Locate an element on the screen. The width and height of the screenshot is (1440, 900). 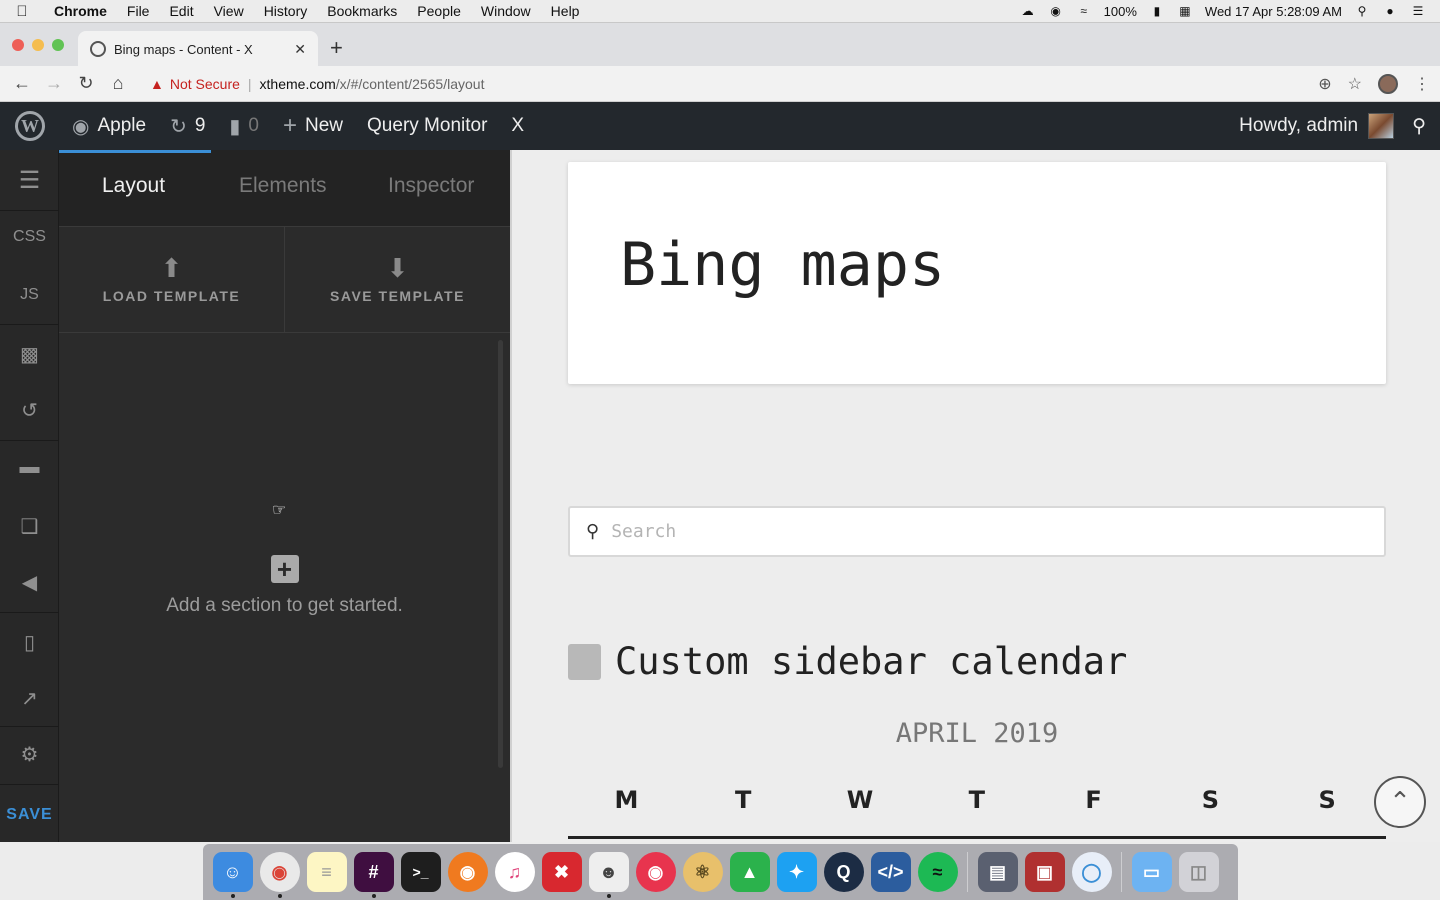
active-tab-indicator is located at coordinates (135, 151).